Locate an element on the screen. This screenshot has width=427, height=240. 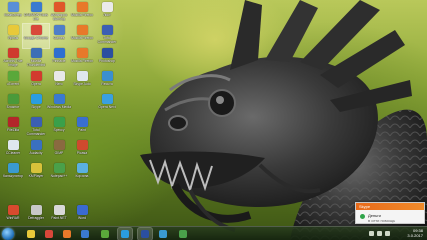
desktop-shortcut: Opera Next is located at coordinates (107, 105).